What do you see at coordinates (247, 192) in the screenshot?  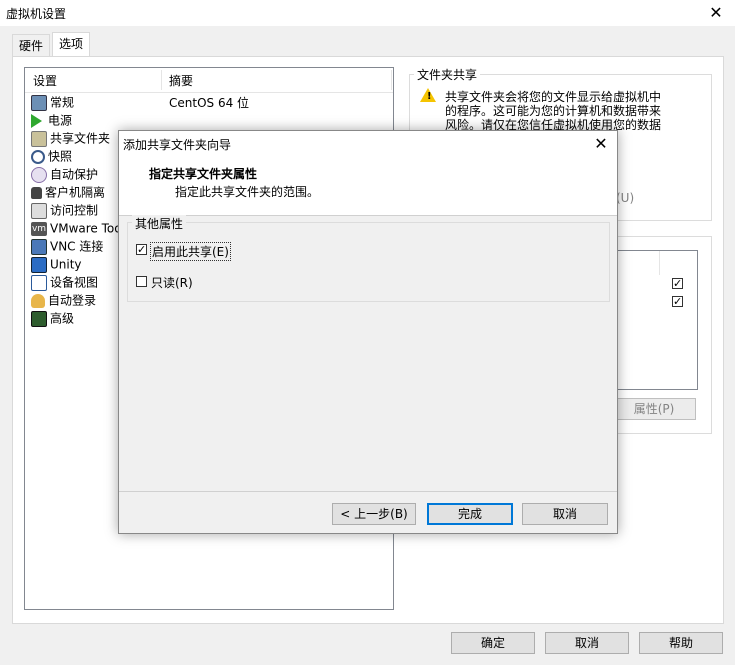 I see `dialog-subheading: 指定此共享文件夹的范围。` at bounding box center [247, 192].